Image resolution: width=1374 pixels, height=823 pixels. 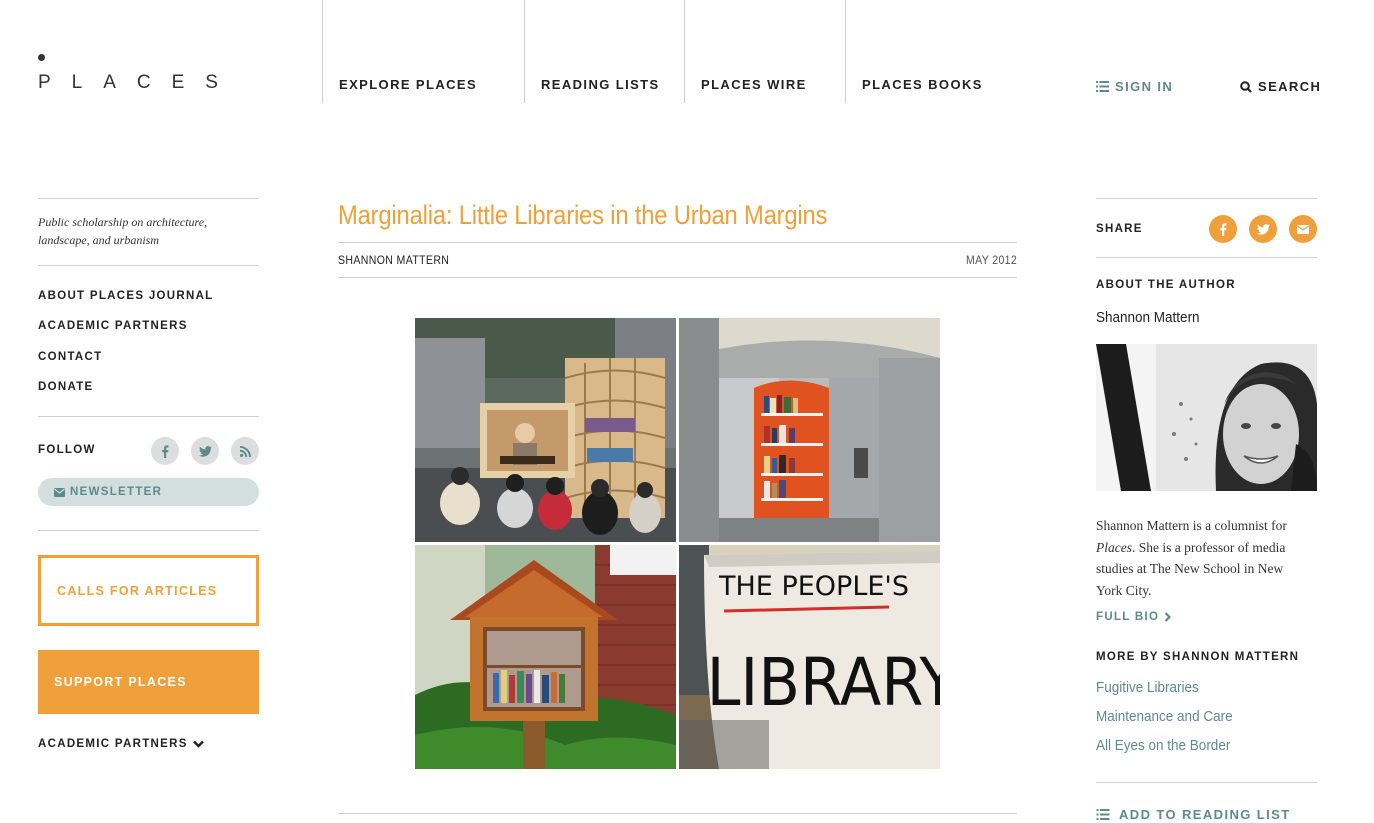 I want to click on newsletter-label: NEWSLETTER, so click(x=116, y=492).